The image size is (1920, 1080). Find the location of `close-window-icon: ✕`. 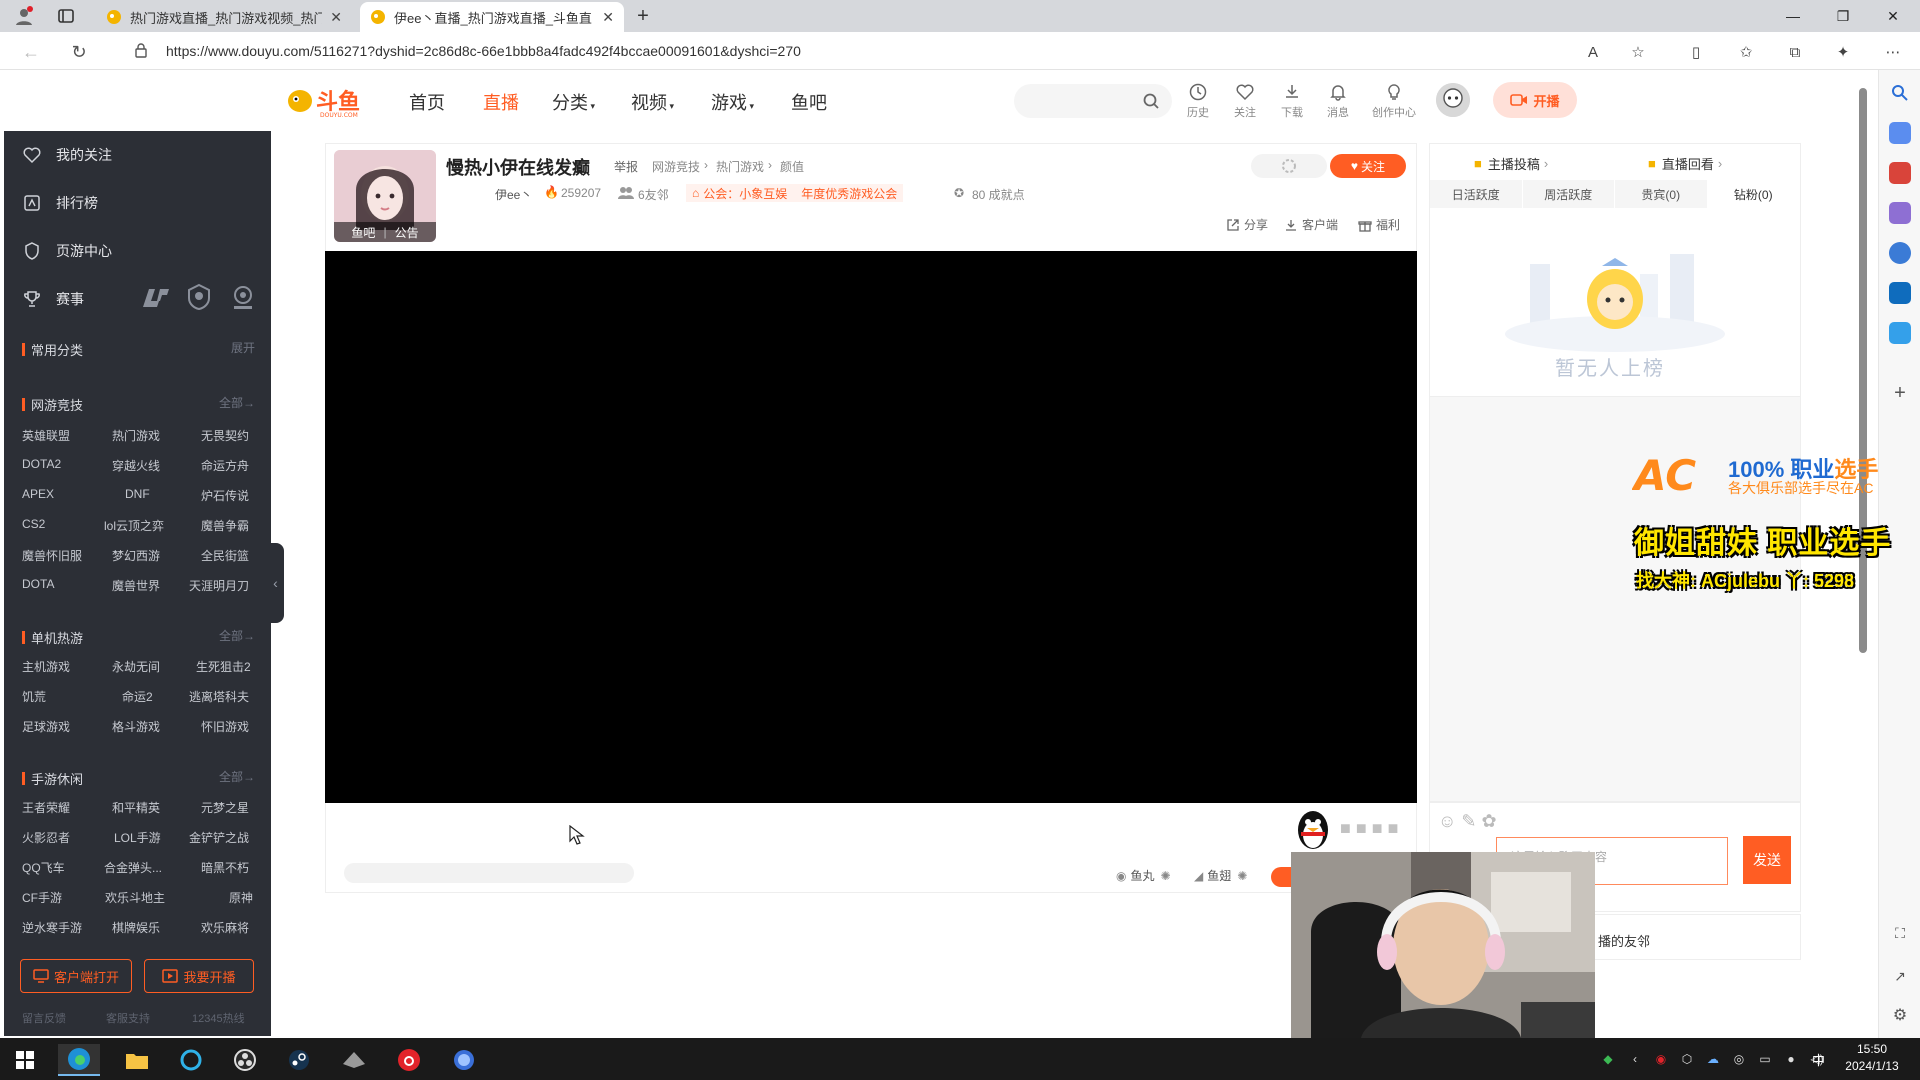

close-window-icon: ✕ is located at coordinates (1893, 16).